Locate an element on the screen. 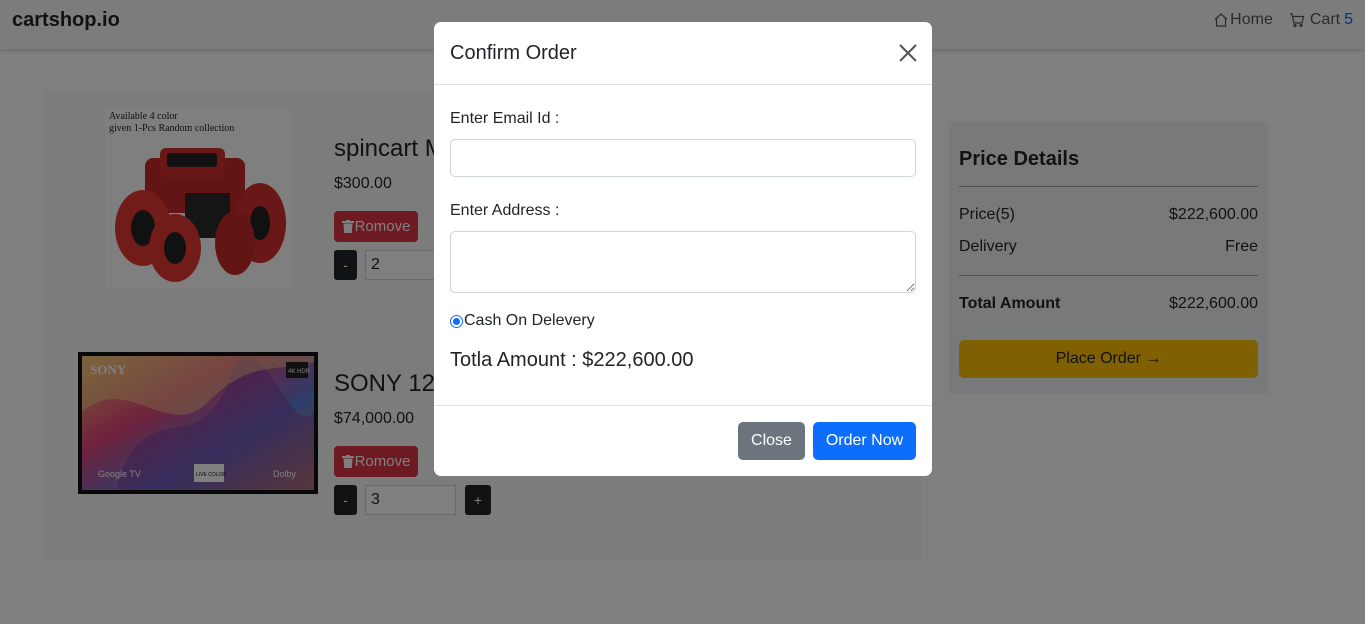 Image resolution: width=1365 pixels, height=624 pixels. modal-title: Confirm Order is located at coordinates (513, 53).